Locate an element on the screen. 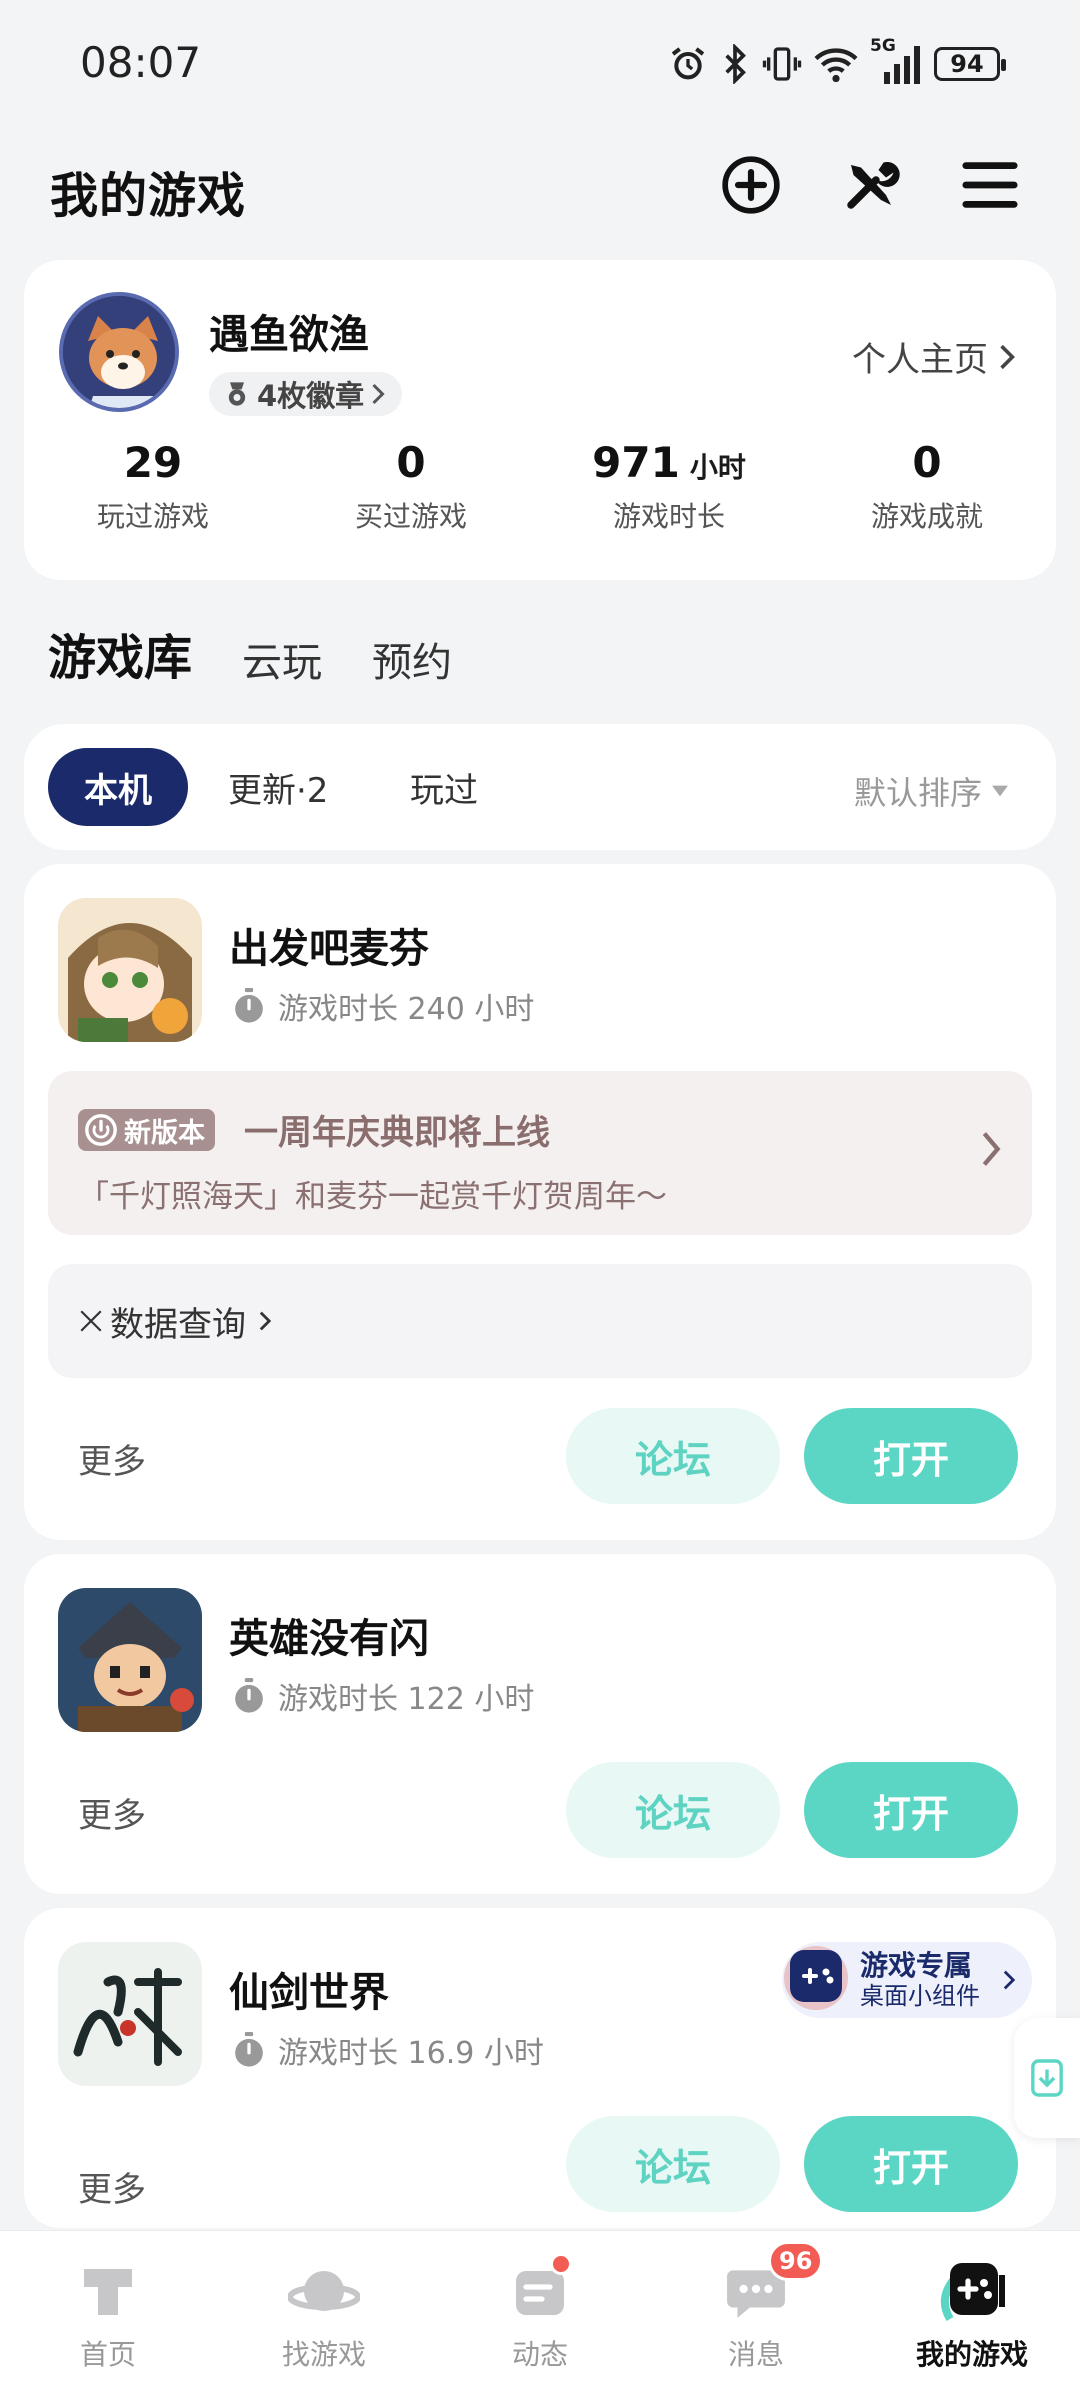  game-playtime: 游戏时长 240 小时 is located at coordinates (383, 1006).